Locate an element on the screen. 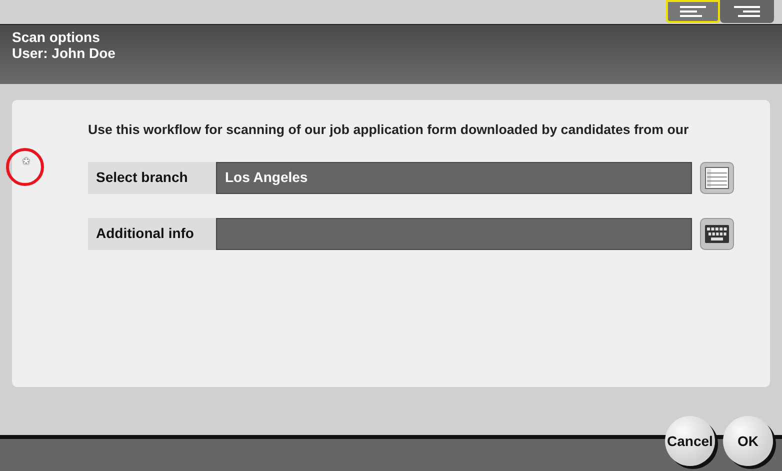  list-button is located at coordinates (717, 178).